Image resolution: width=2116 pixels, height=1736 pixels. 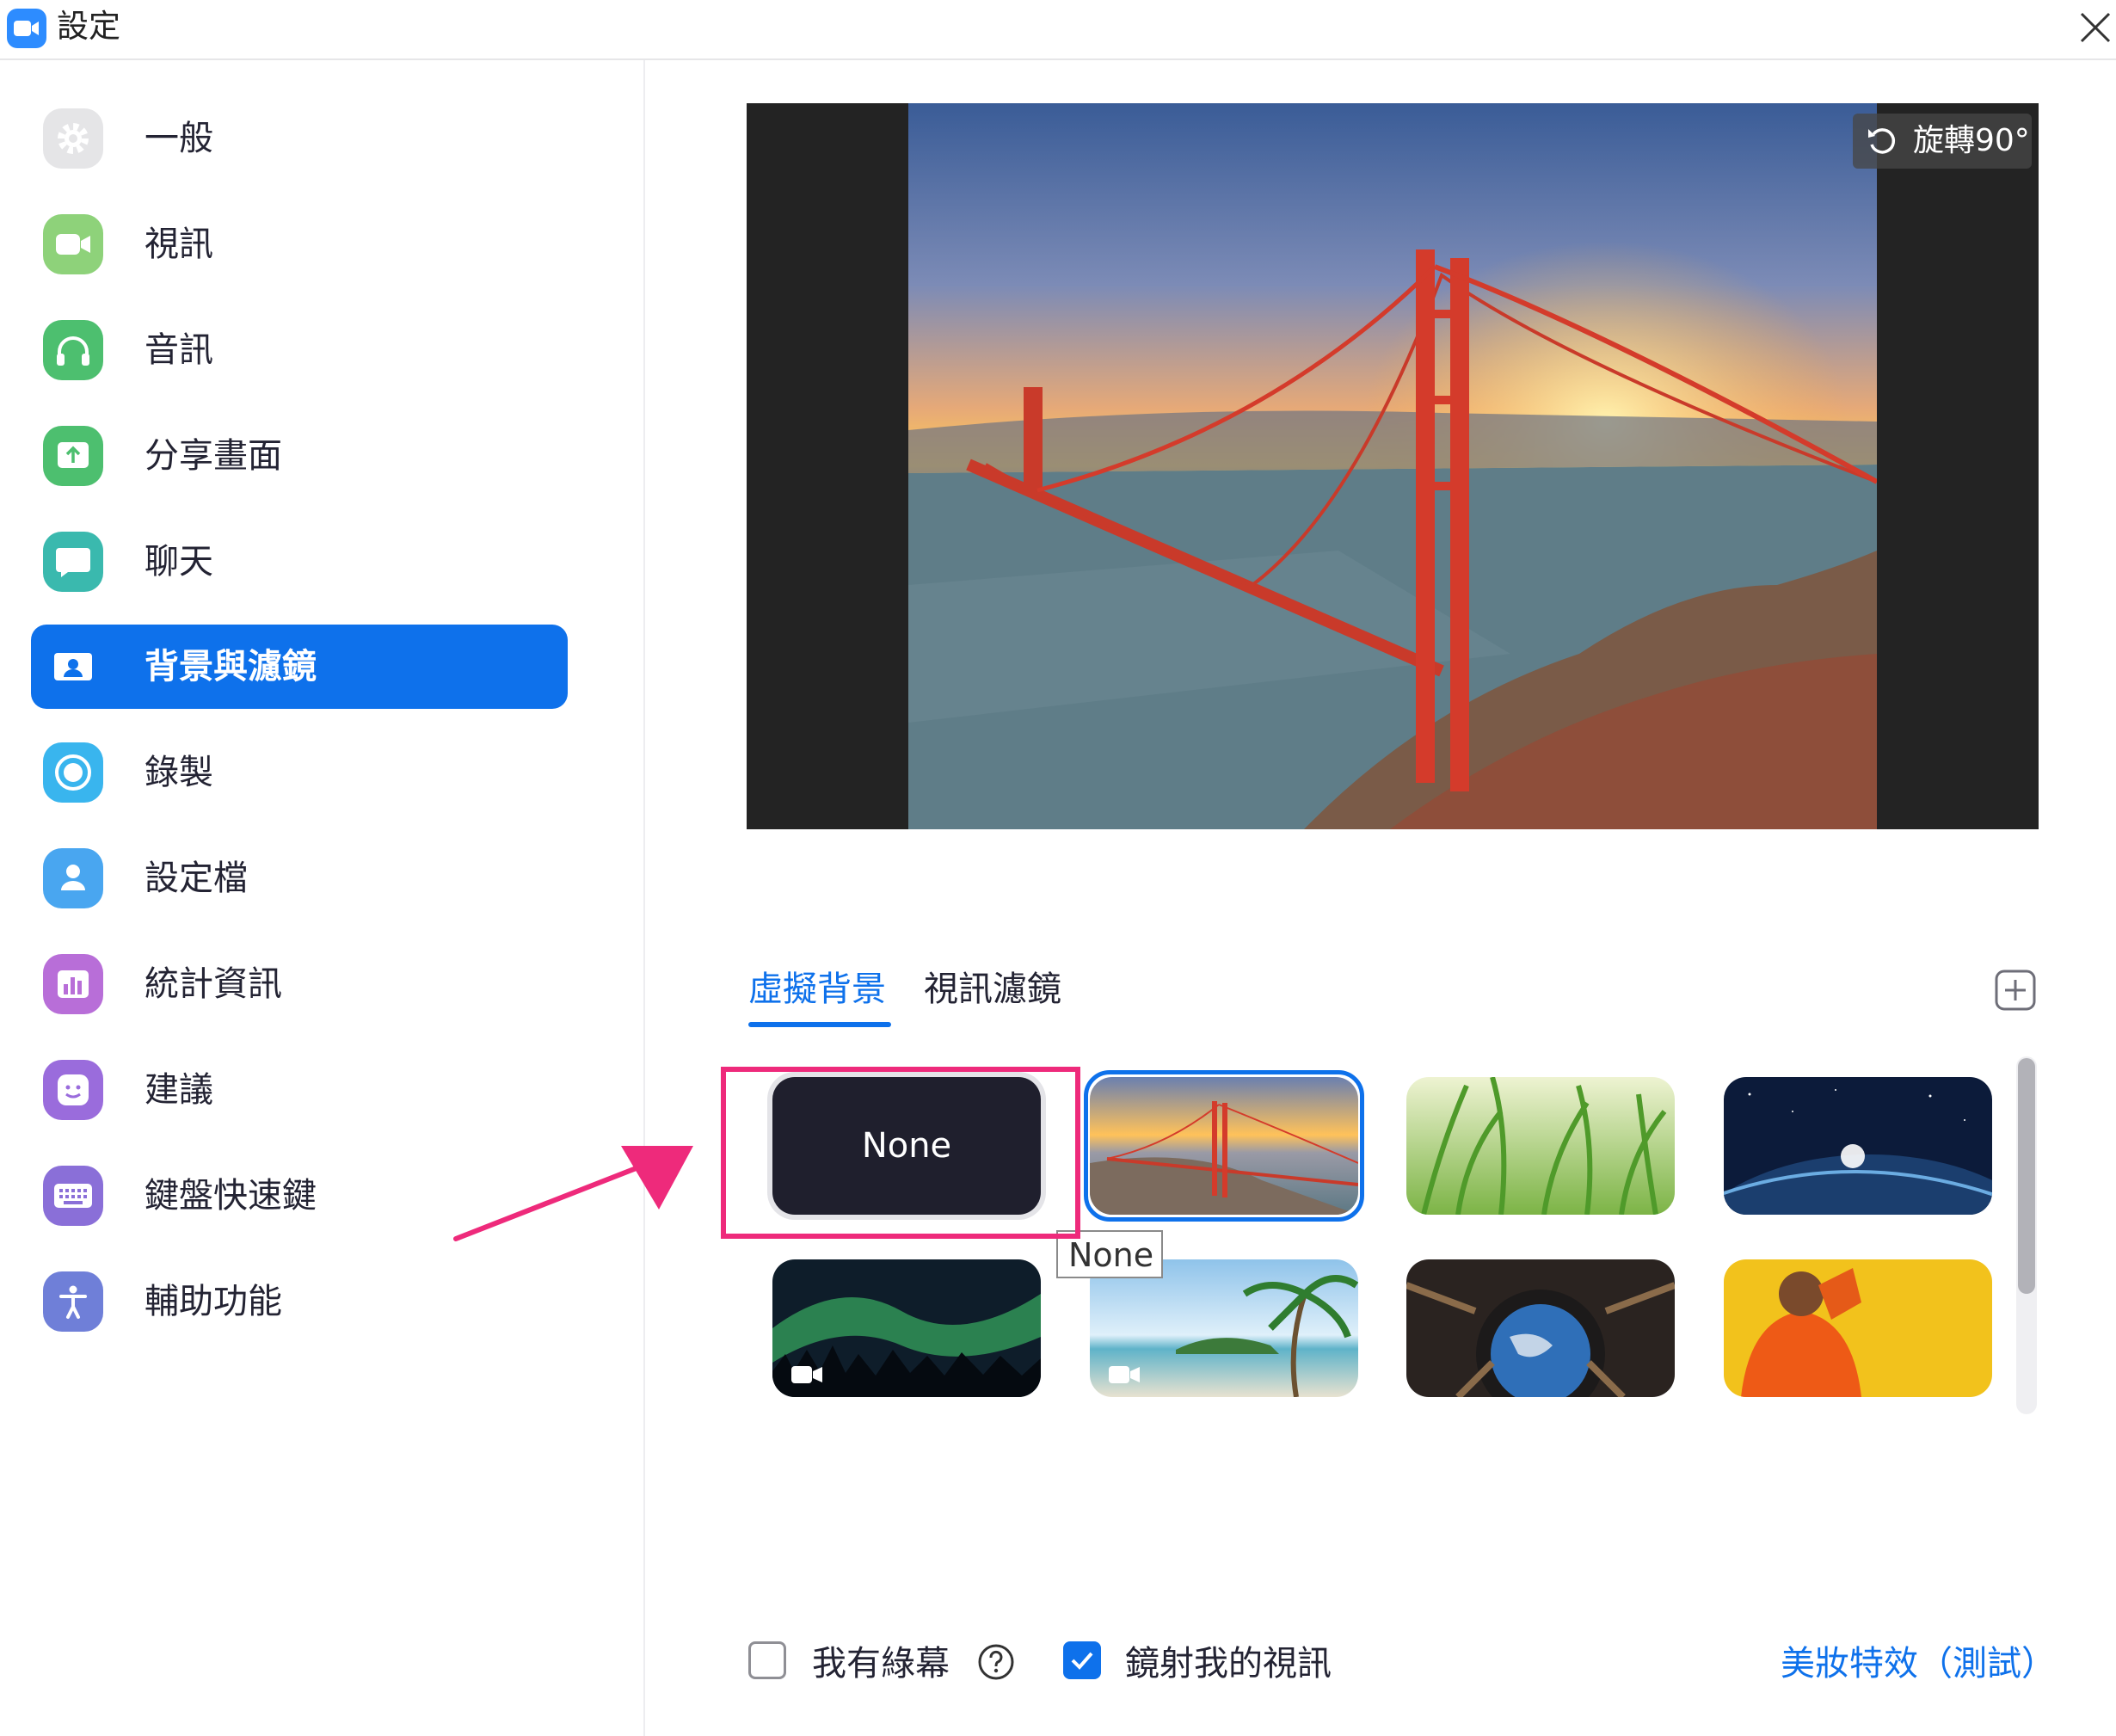 I want to click on sidebar-item-label: 一般, so click(x=179, y=138).